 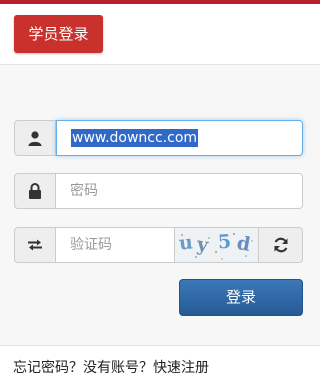 I want to click on lock-icon, so click(x=35, y=191).